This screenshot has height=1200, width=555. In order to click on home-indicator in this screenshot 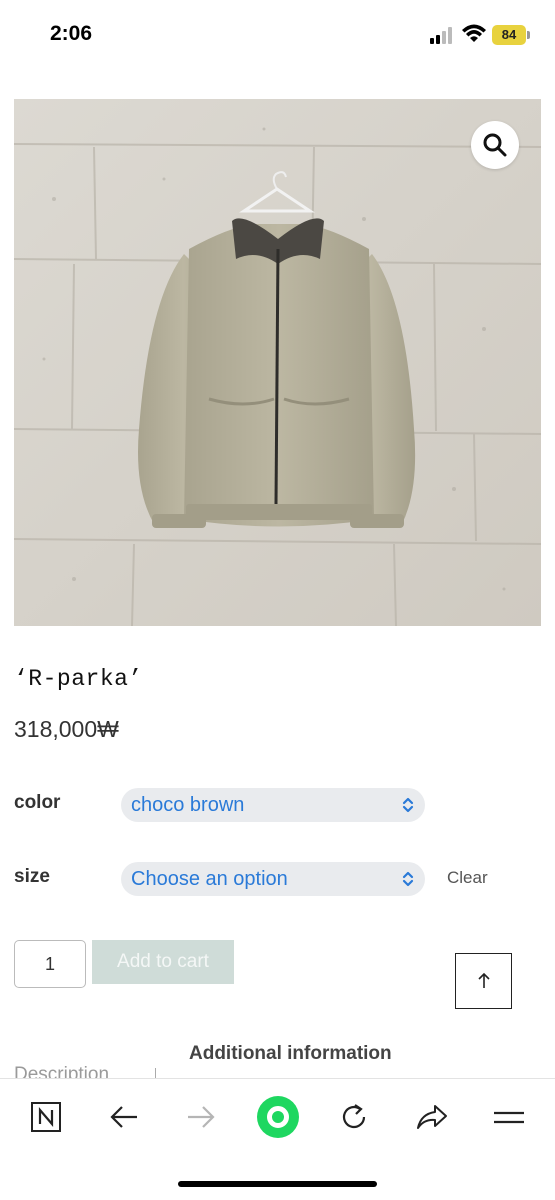, I will do `click(277, 1184)`.